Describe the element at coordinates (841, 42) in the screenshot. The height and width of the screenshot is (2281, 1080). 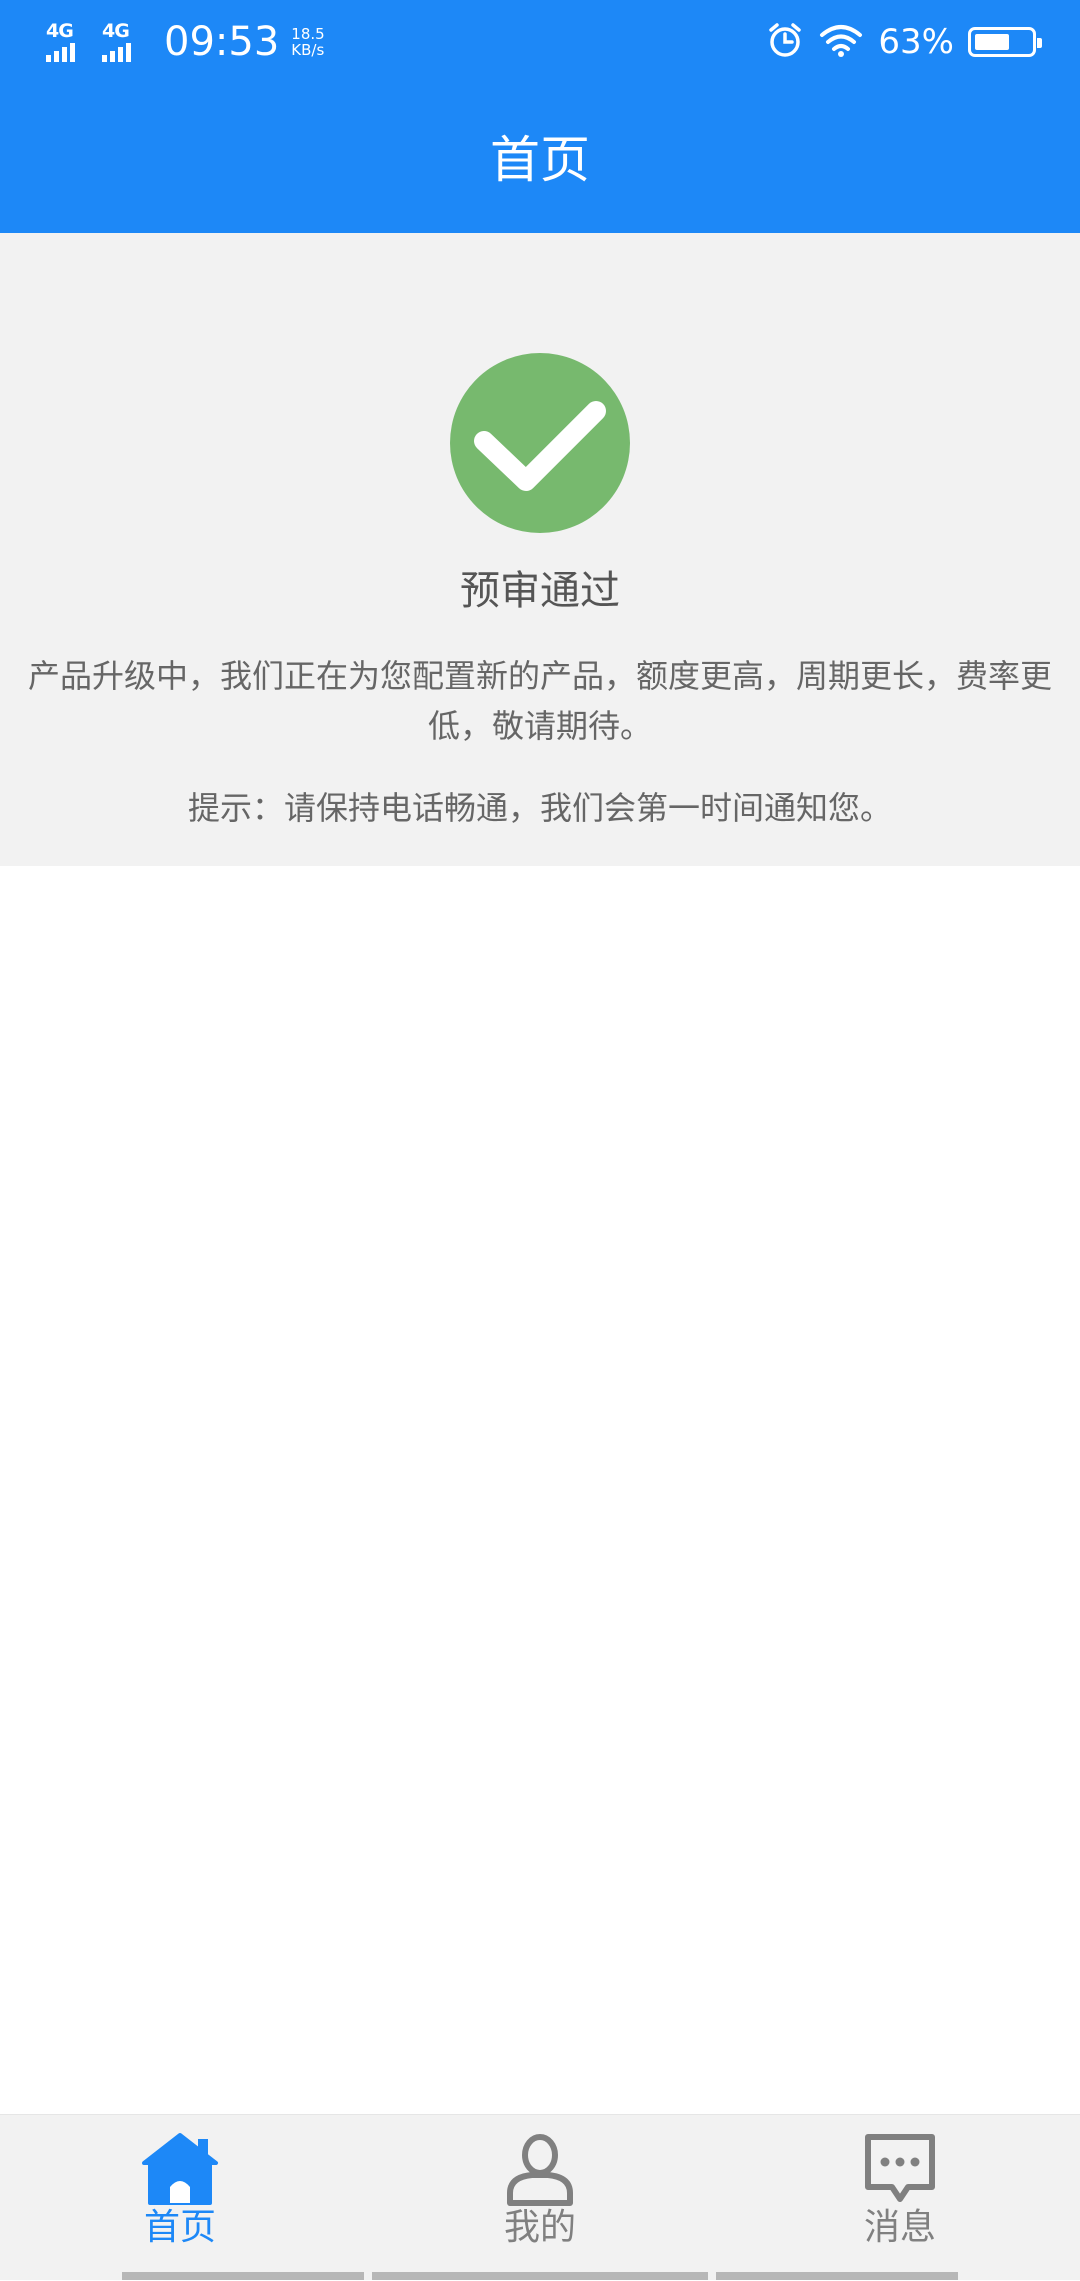
I see `wifi-icon` at that location.